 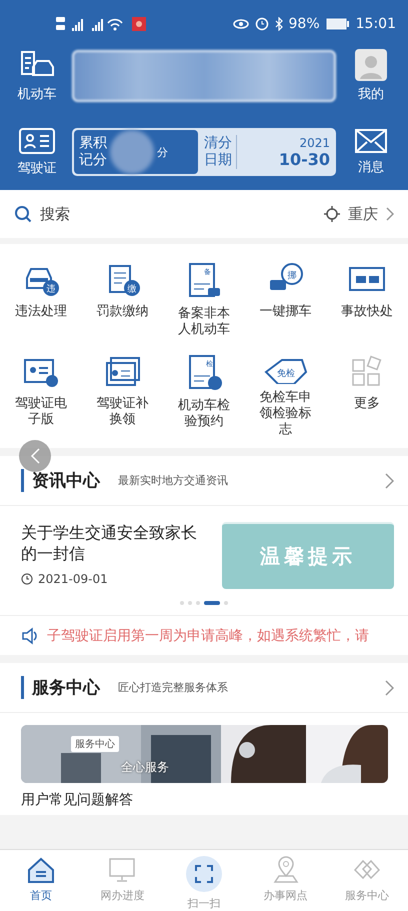 What do you see at coordinates (95, 744) in the screenshot?
I see `banner-tag: 服务中心` at bounding box center [95, 744].